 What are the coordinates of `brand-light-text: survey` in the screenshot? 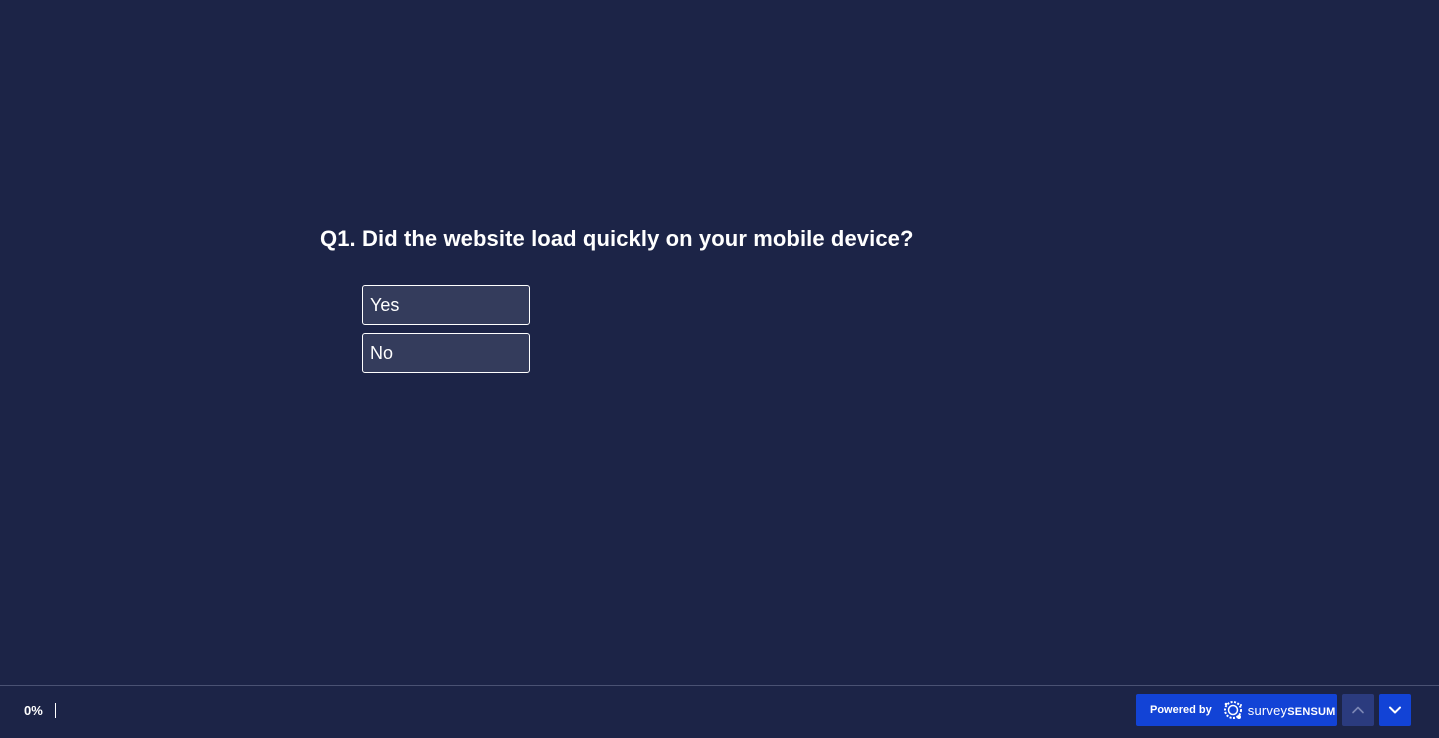 It's located at (1267, 710).